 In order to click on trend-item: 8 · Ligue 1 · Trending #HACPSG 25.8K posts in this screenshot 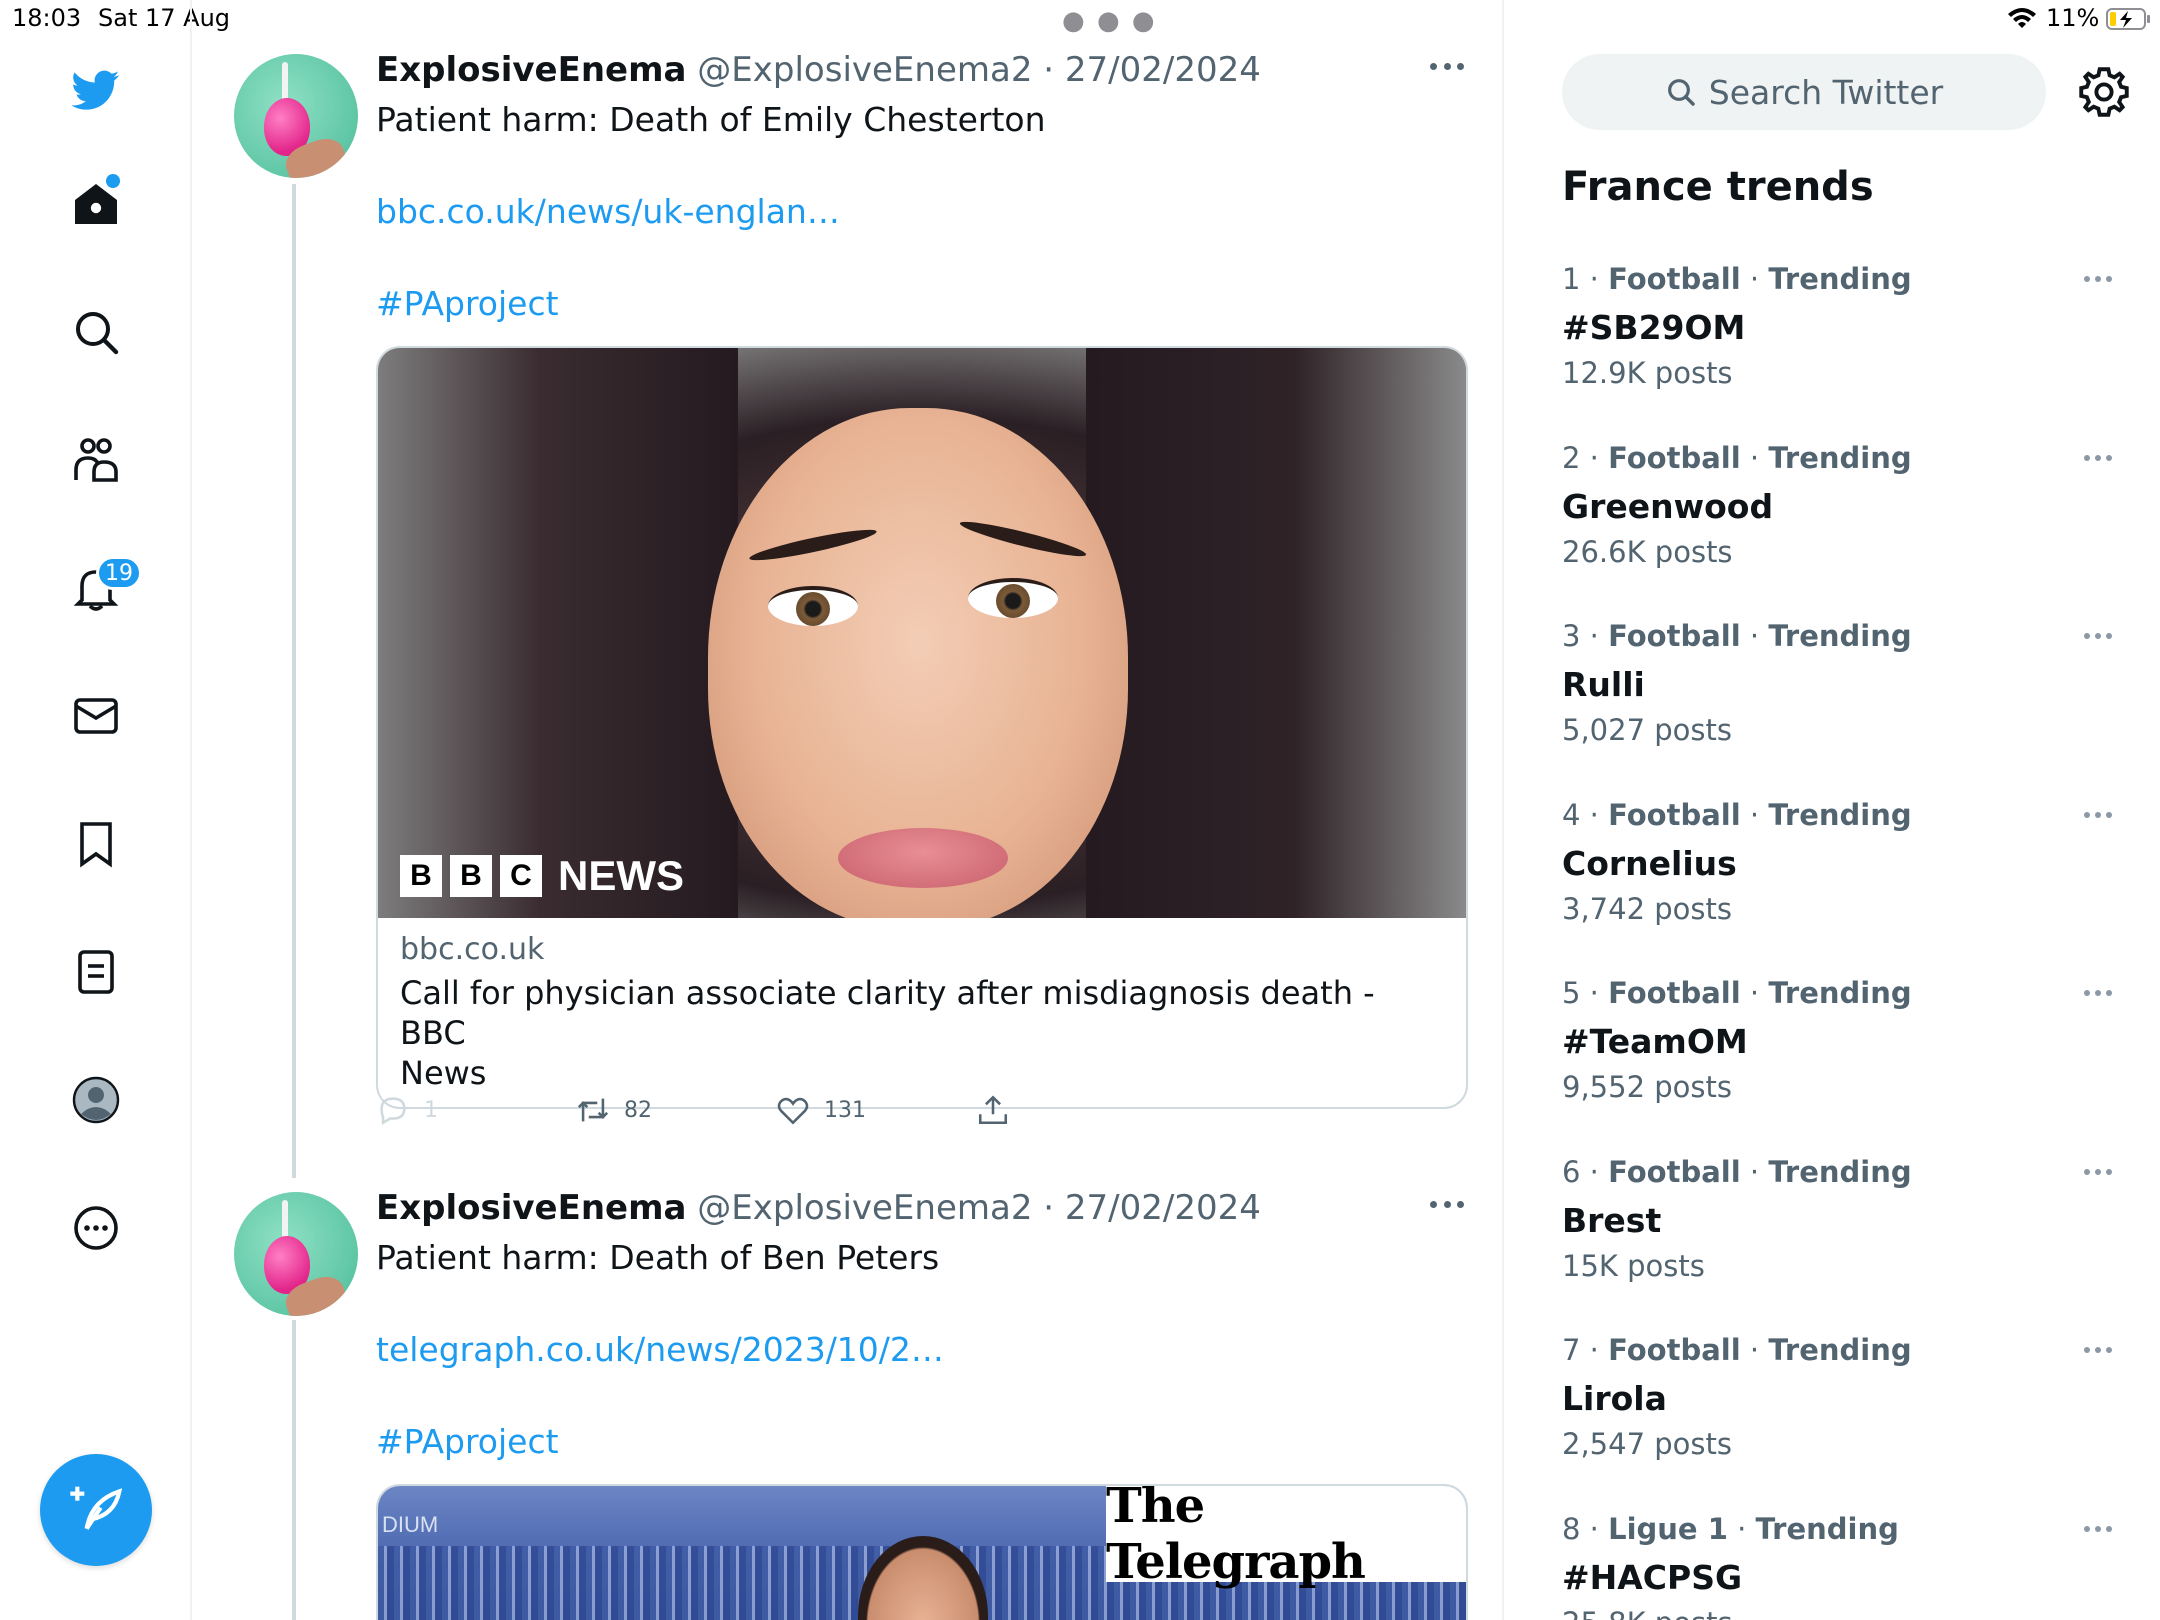, I will do `click(1842, 1566)`.